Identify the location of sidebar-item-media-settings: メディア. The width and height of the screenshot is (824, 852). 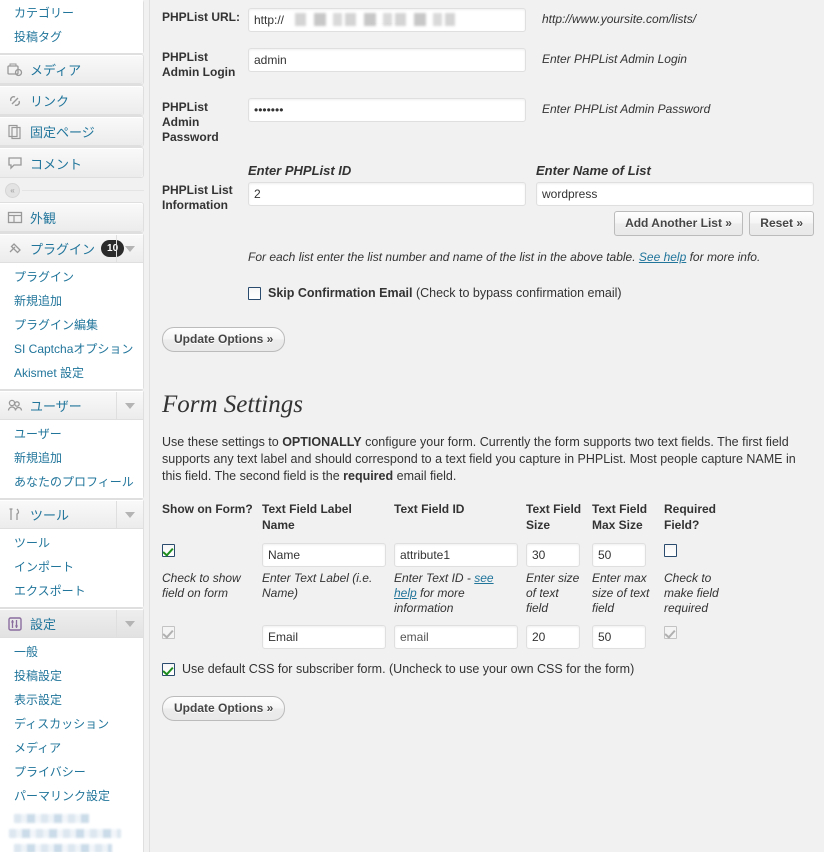
(71, 748).